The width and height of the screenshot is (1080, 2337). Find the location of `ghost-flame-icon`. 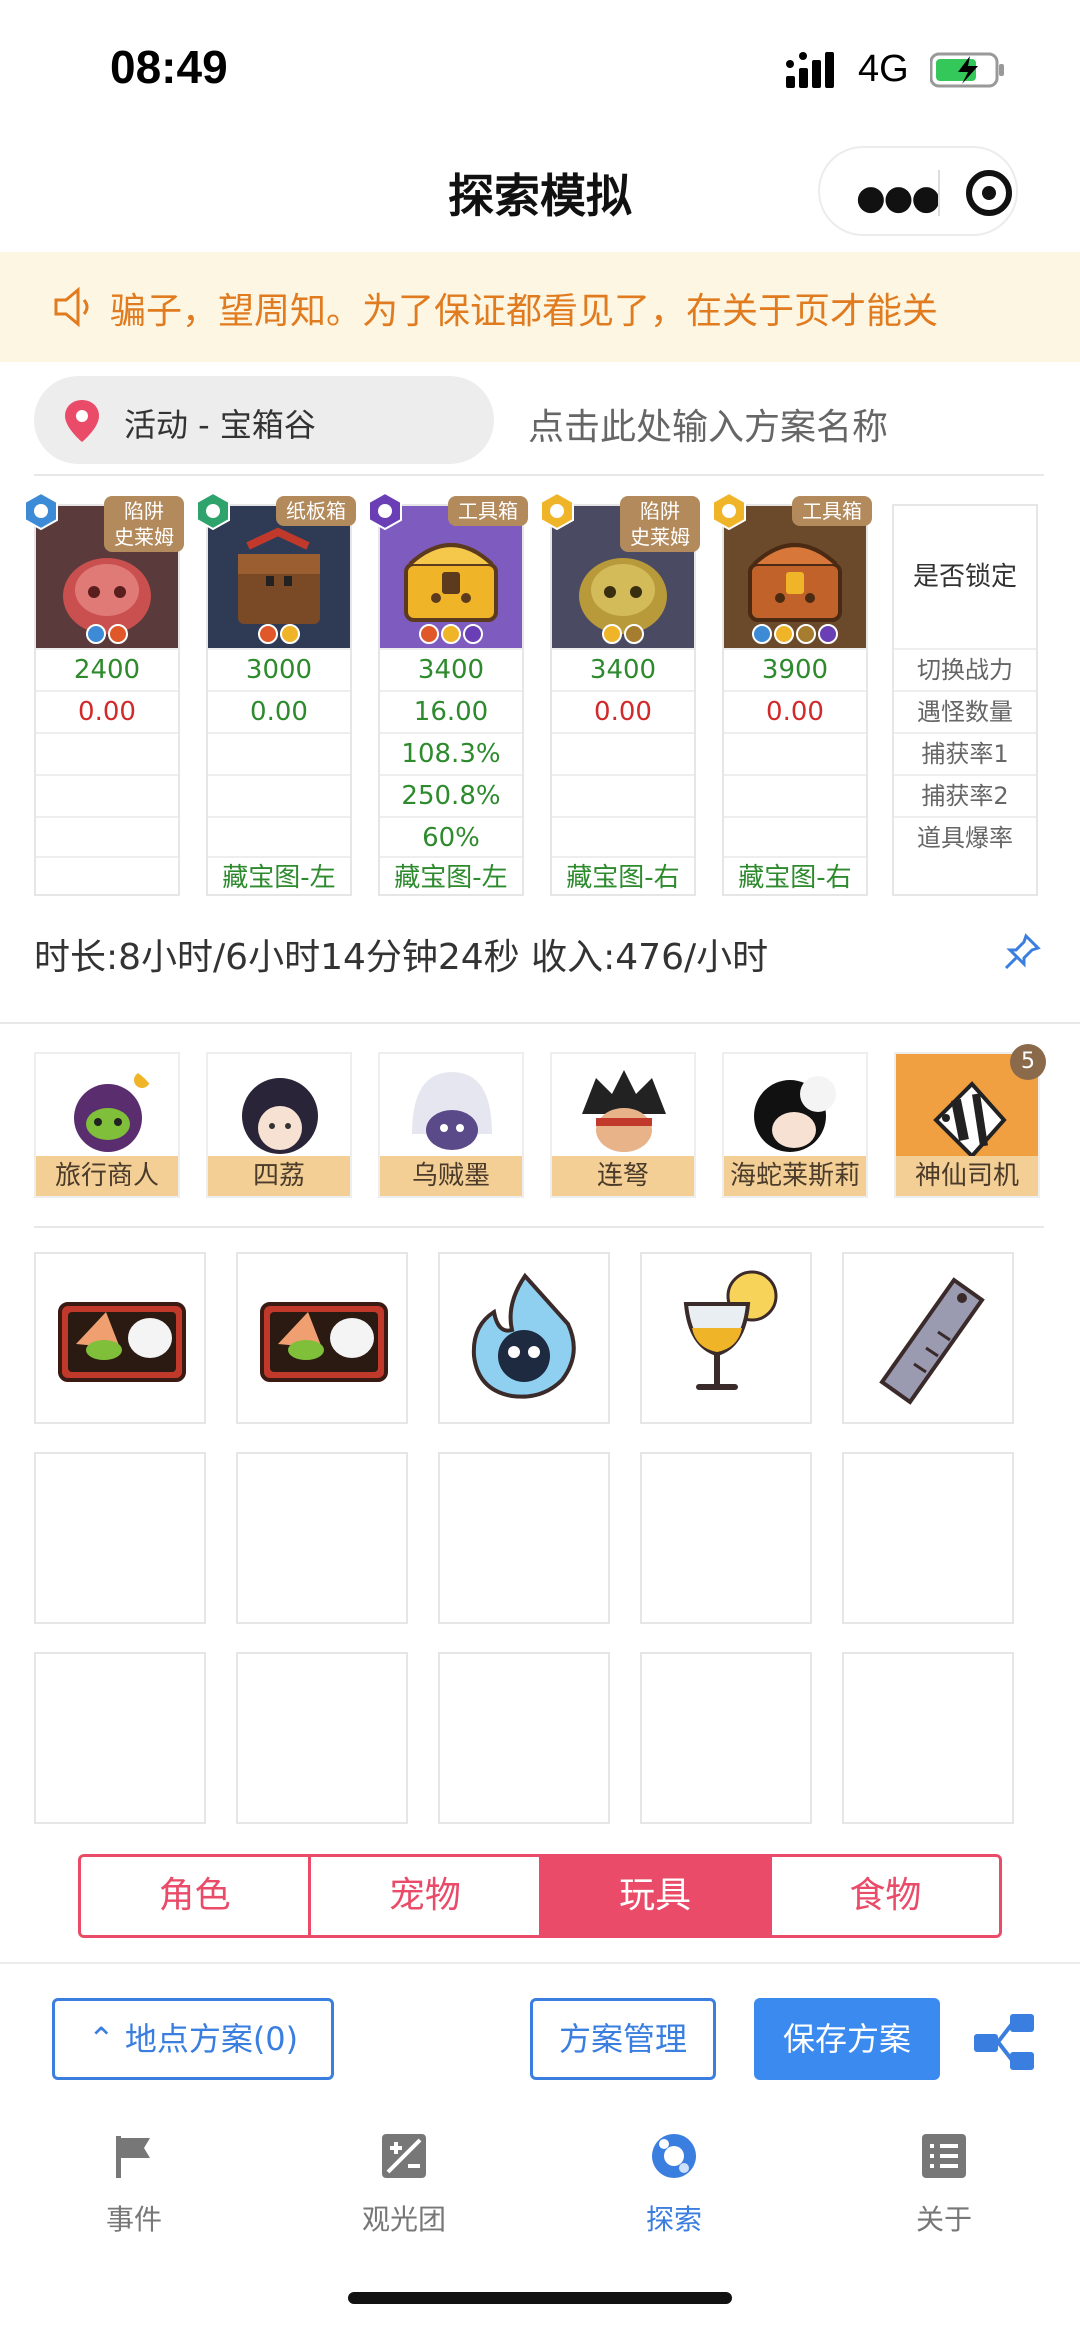

ghost-flame-icon is located at coordinates (523, 1335).